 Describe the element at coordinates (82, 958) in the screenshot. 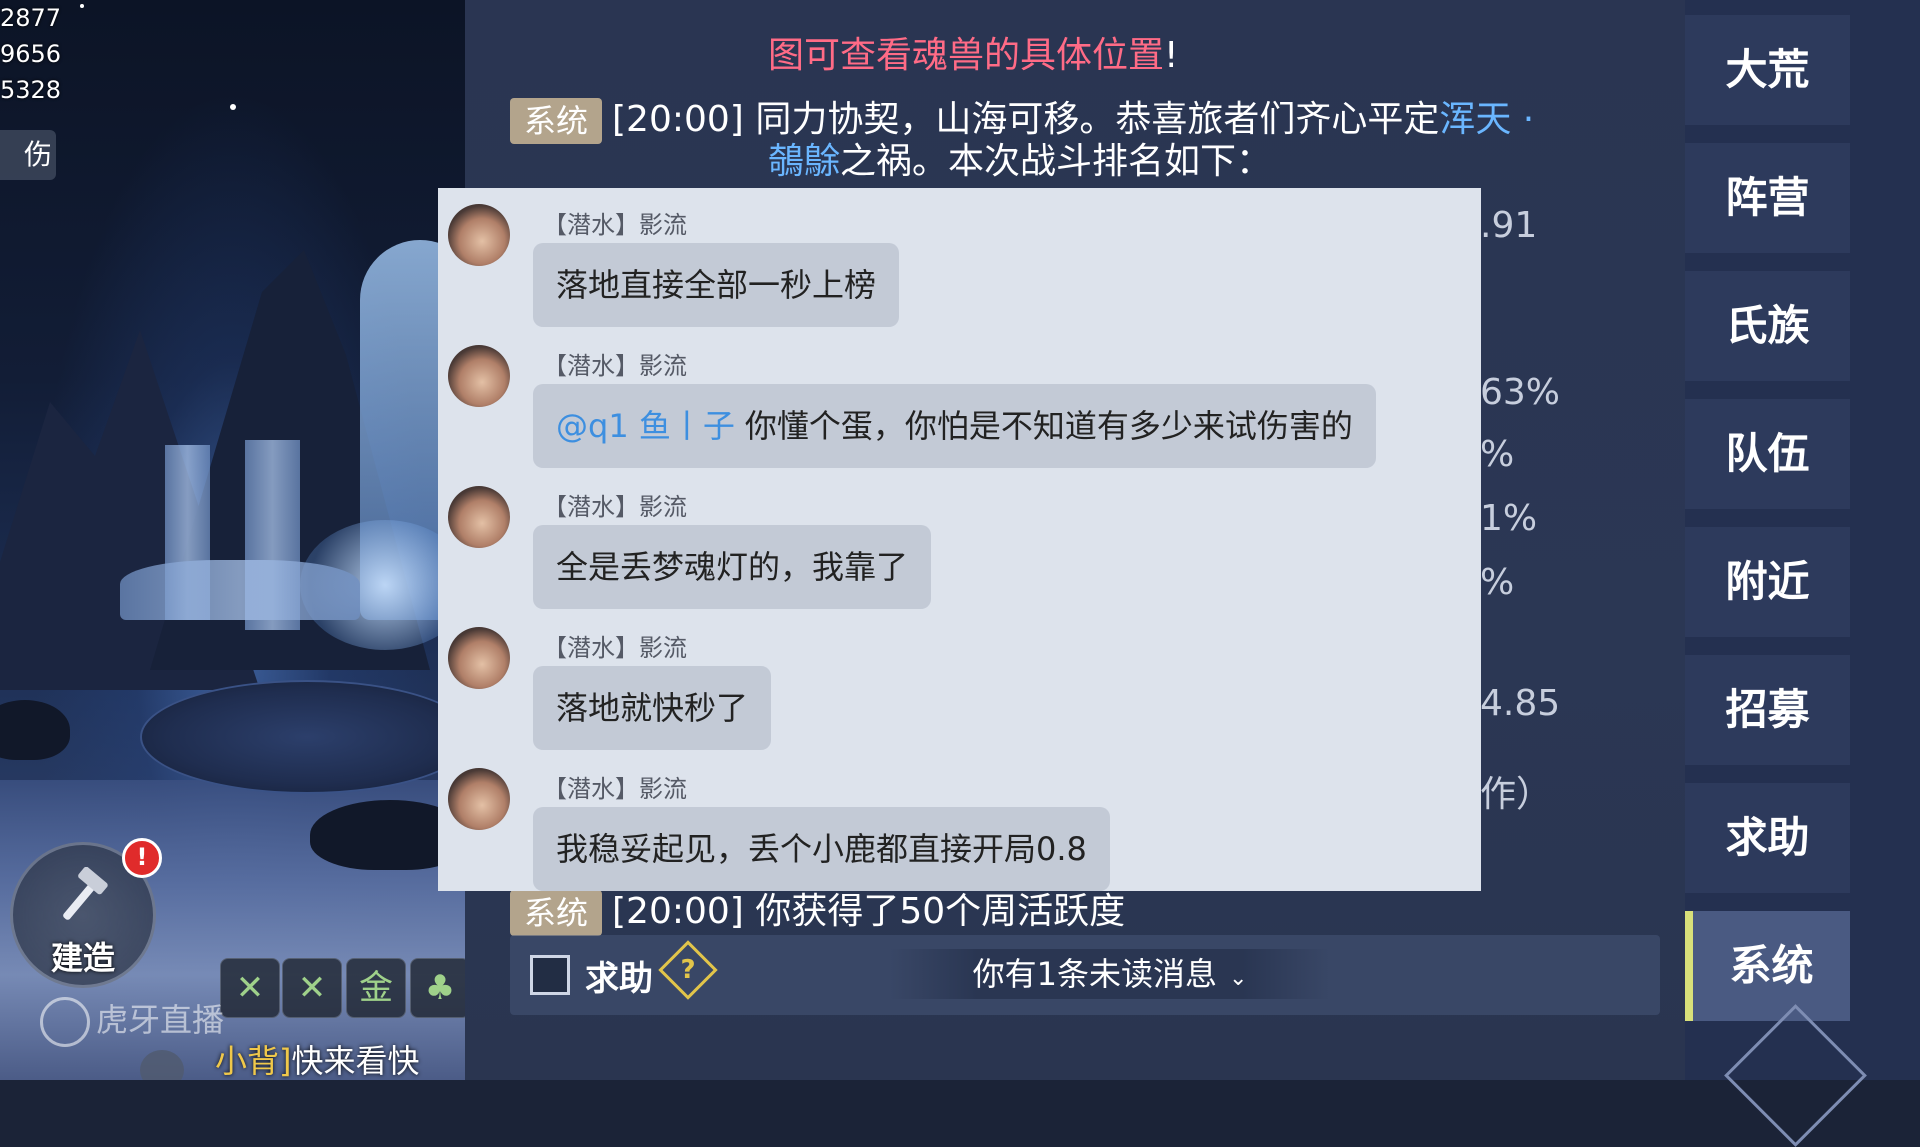

I see `build-label: 建造` at that location.